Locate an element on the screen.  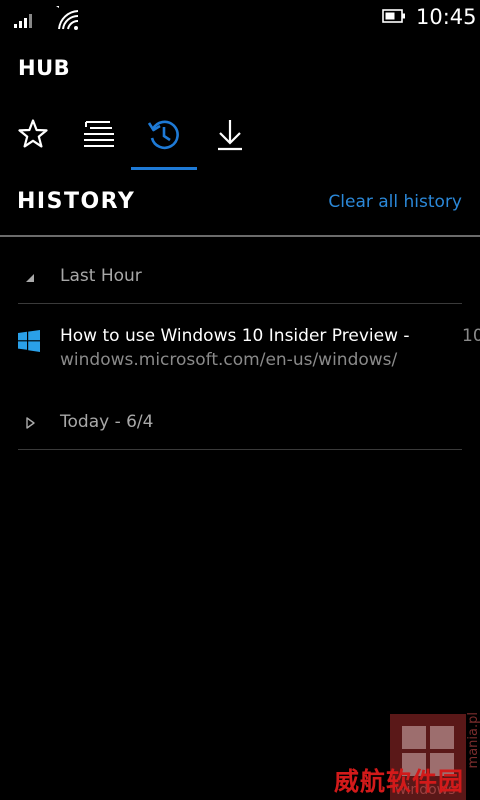
history-group-label: Today - 6/4 is located at coordinates (107, 422).